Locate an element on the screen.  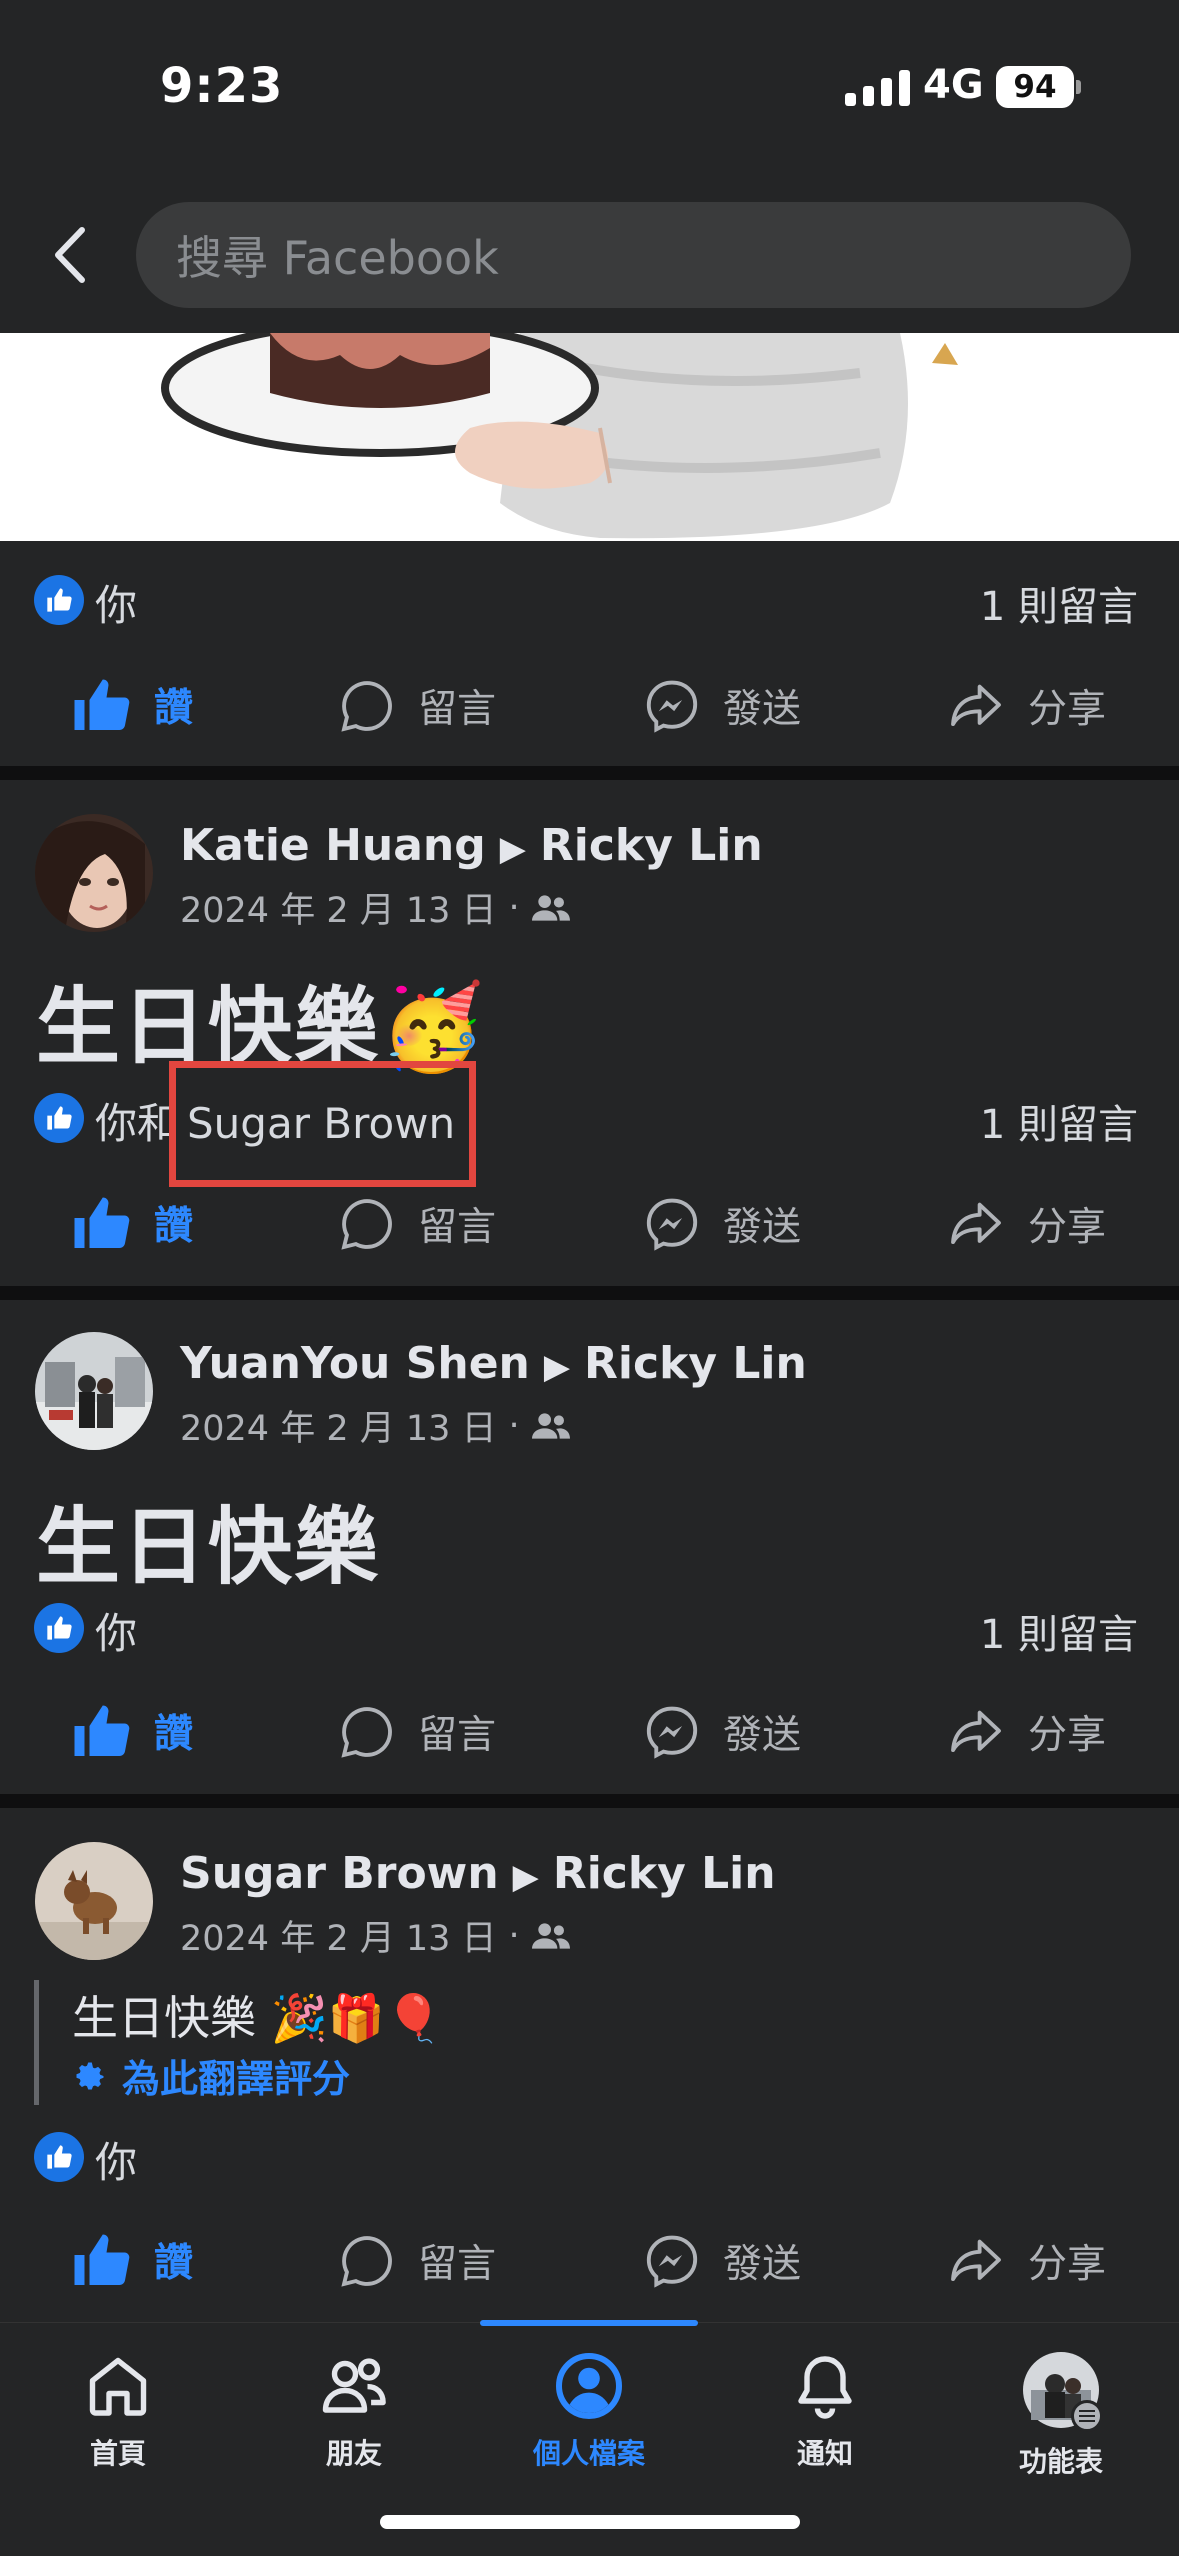
search-placeholder: 搜尋 Facebook is located at coordinates (337, 258).